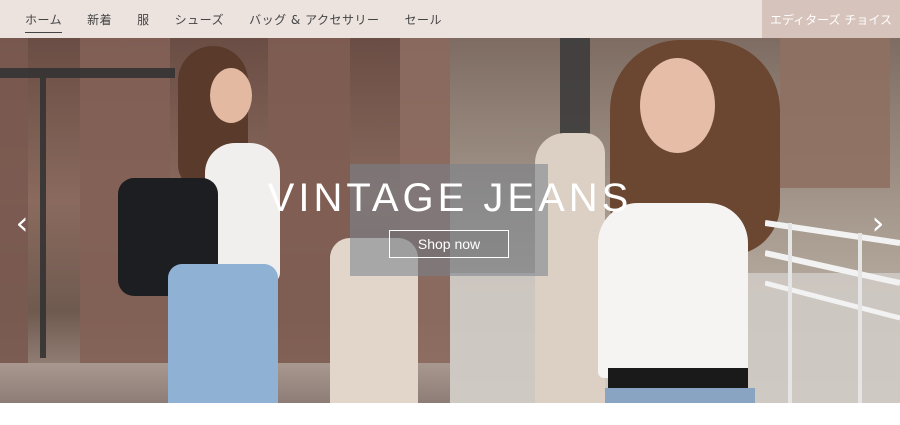 This screenshot has width=900, height=425. What do you see at coordinates (423, 19) in the screenshot?
I see `nav-item-sale: セール` at bounding box center [423, 19].